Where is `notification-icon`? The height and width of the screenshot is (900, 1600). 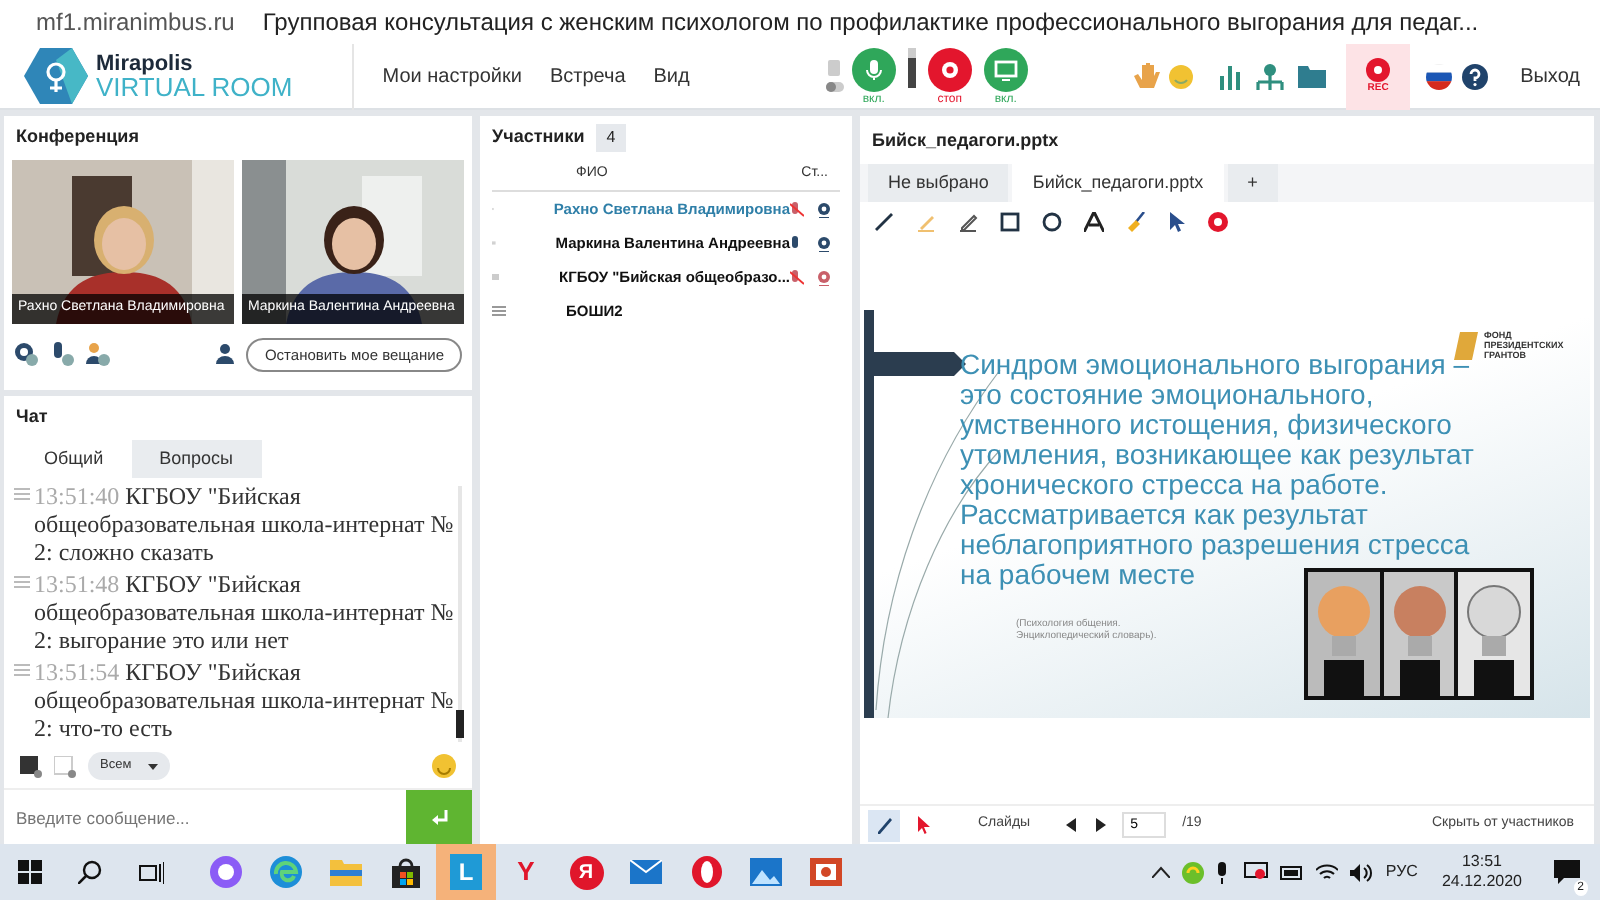
notification-icon is located at coordinates (1567, 871).